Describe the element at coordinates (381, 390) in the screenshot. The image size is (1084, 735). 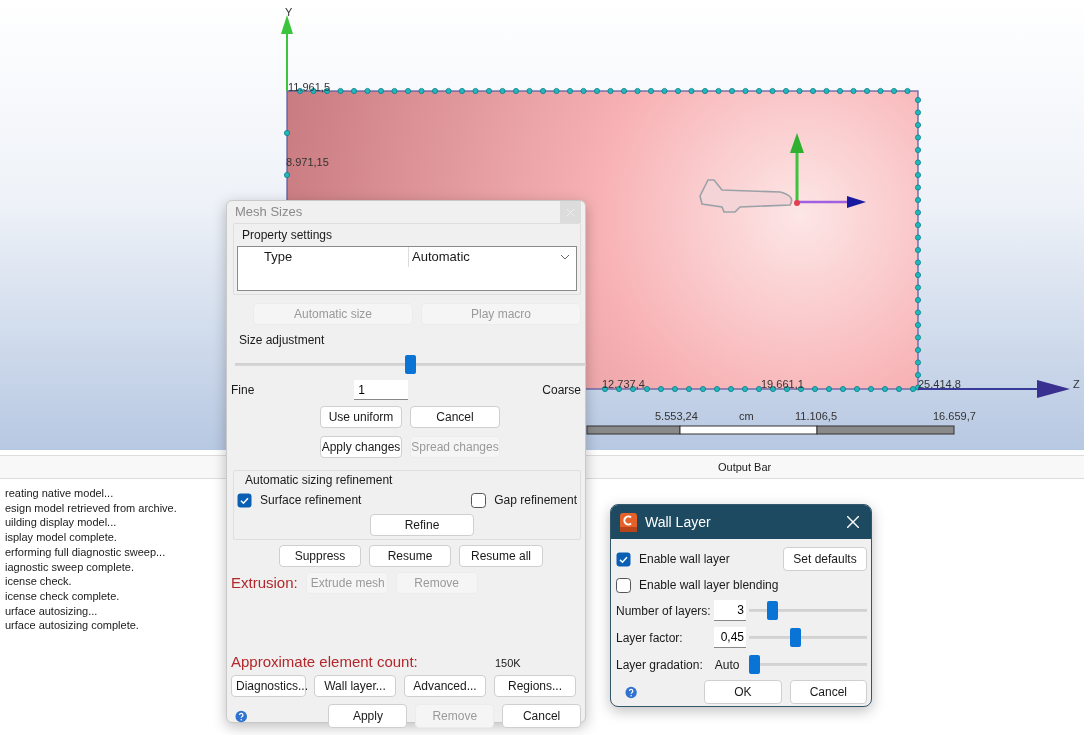
I see `size-field: 1` at that location.